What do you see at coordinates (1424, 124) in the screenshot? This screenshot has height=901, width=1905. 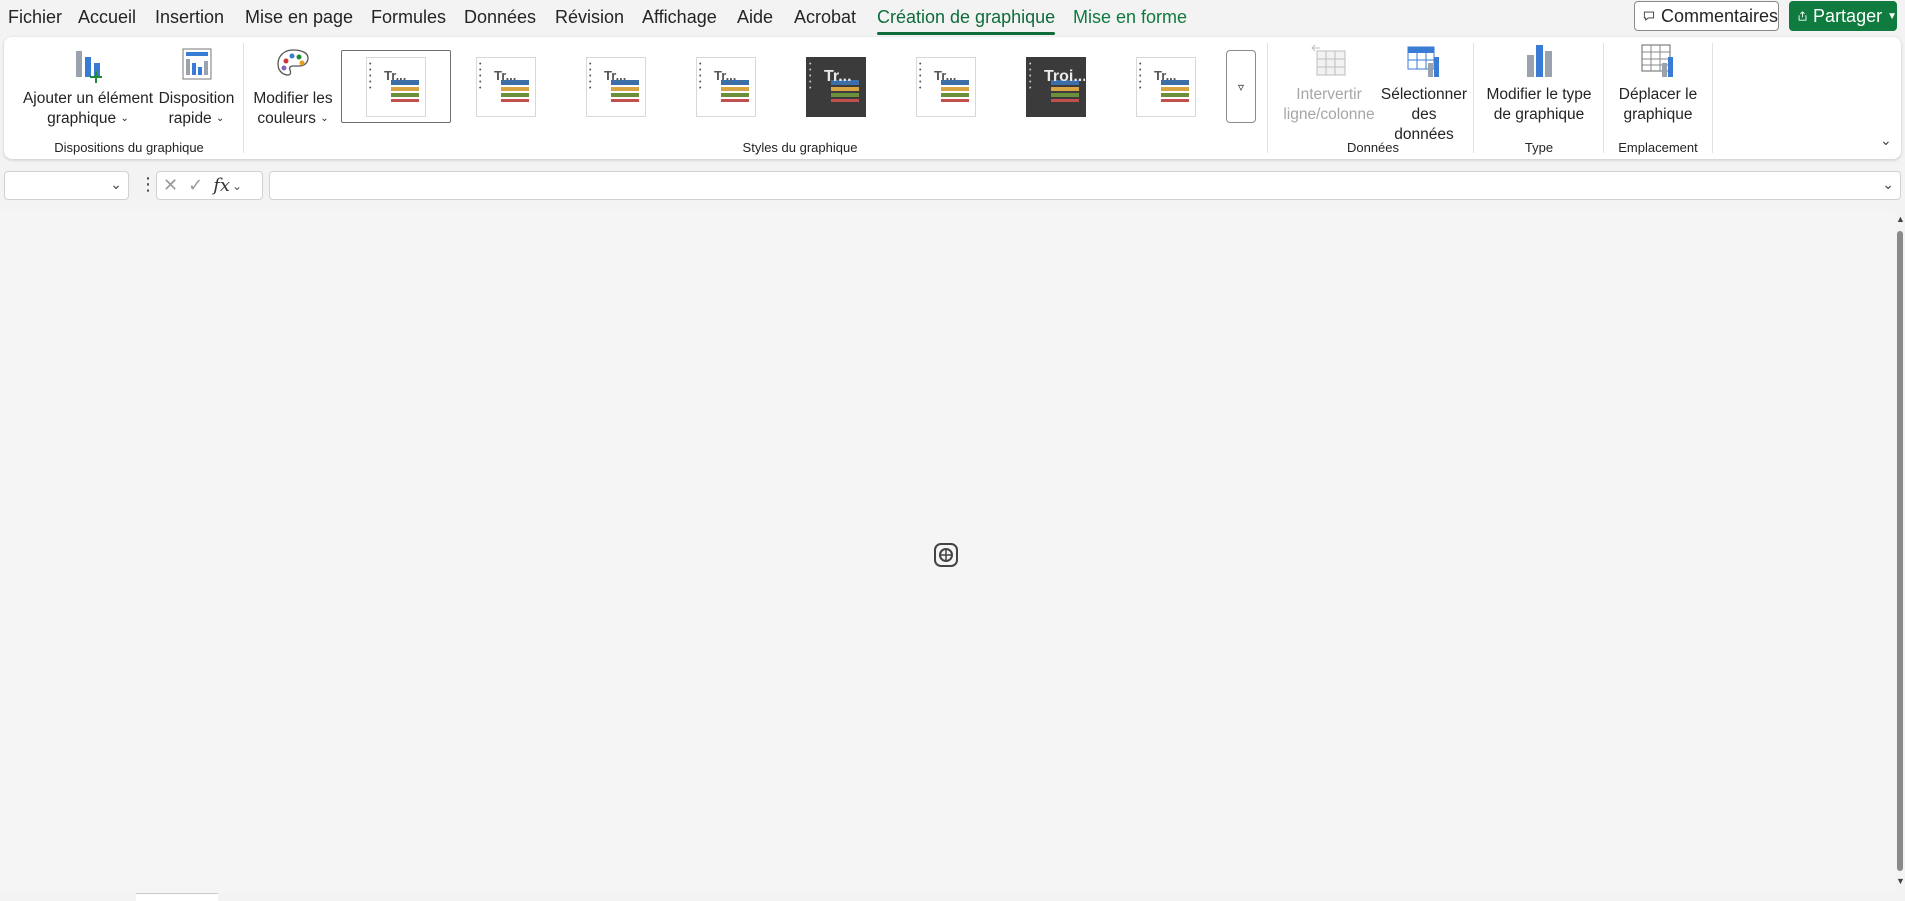 I see `select-data-label-2: des données` at bounding box center [1424, 124].